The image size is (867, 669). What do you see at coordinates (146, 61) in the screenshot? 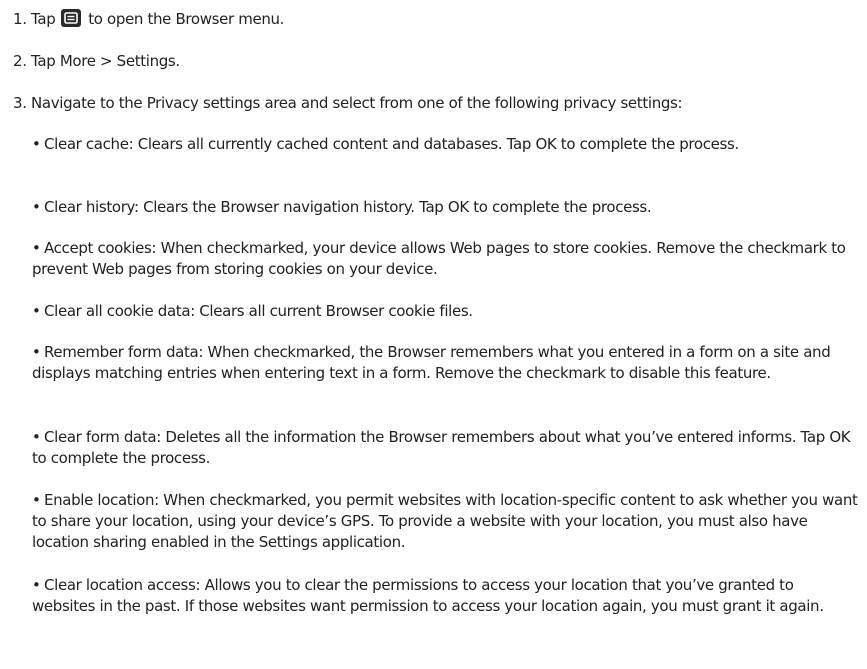
I see `settings-term: Settings` at bounding box center [146, 61].